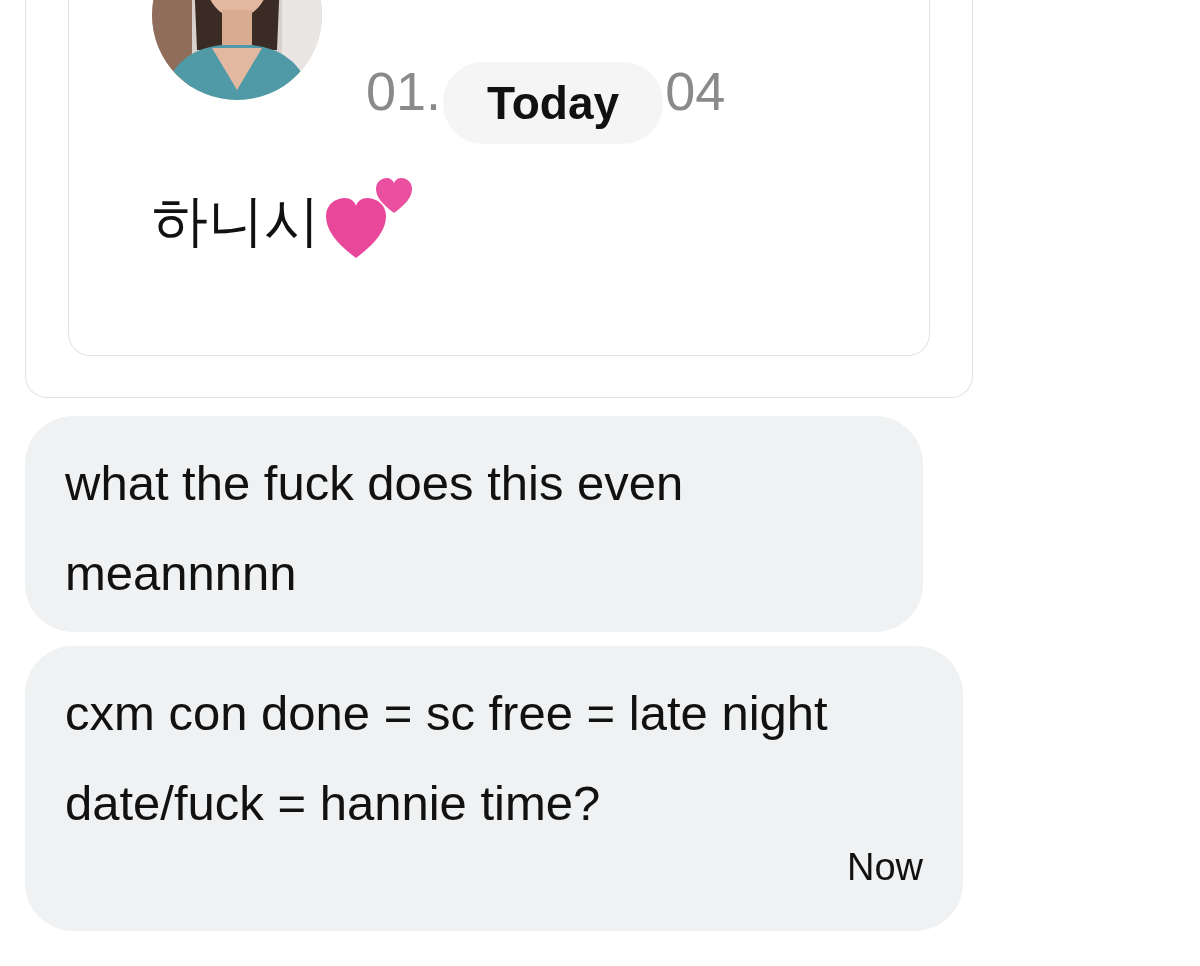 The height and width of the screenshot is (966, 1200). Describe the element at coordinates (236, 221) in the screenshot. I see `message-text: 하니시` at that location.